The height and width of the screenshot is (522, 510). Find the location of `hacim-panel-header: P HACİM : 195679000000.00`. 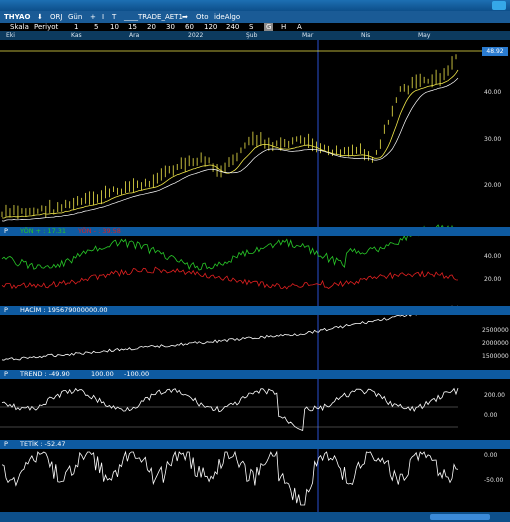

hacim-panel-header: P HACİM : 195679000000.00 is located at coordinates (255, 310).